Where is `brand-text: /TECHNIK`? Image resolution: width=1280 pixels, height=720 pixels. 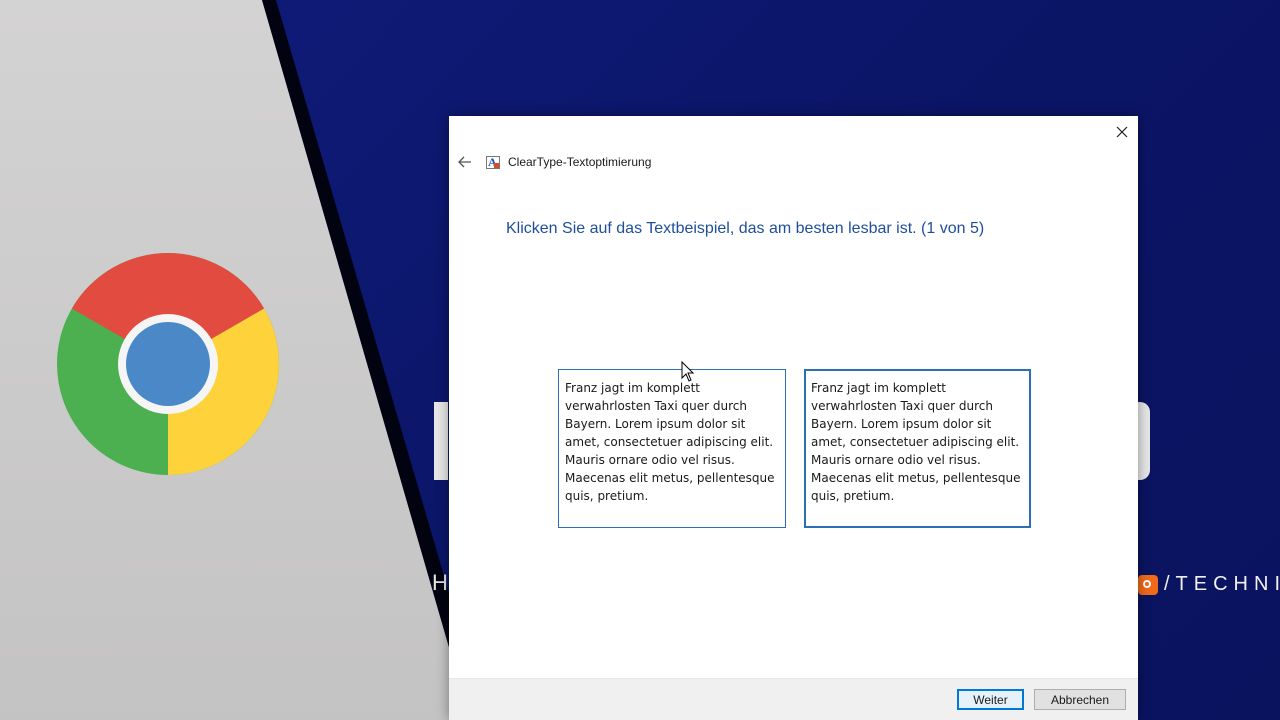 brand-text: /TECHNIK is located at coordinates (1222, 584).